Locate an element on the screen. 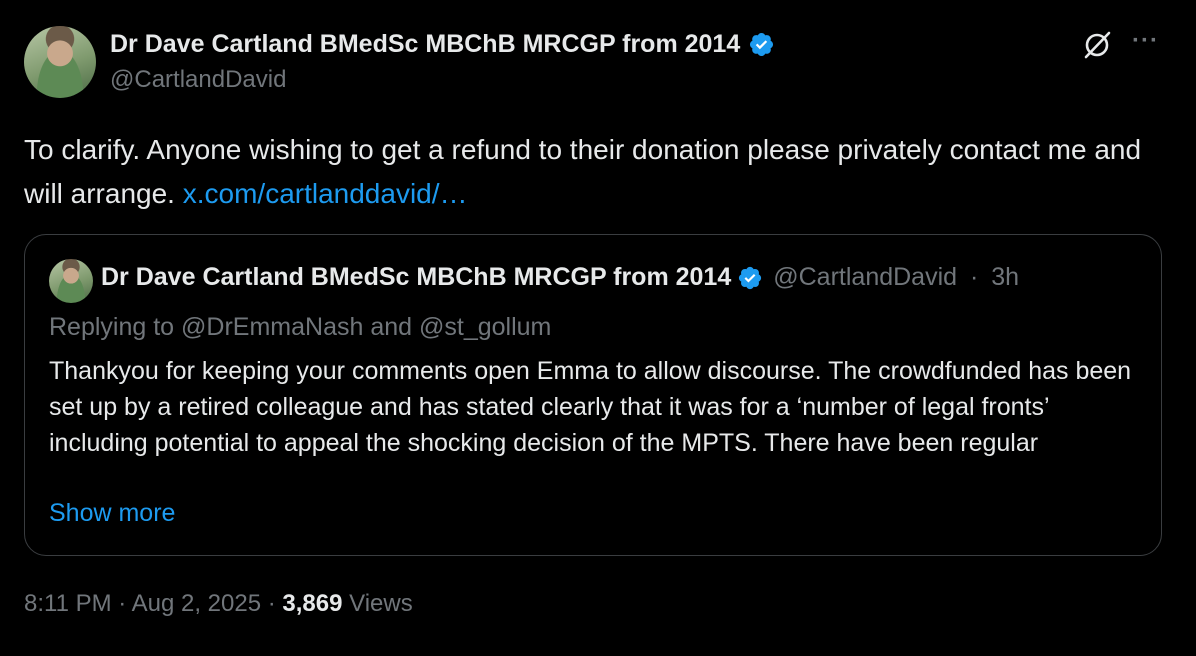  tweet-meta: 8:11 PM · Aug 2, 2025 · 3,869 Views is located at coordinates (218, 604).